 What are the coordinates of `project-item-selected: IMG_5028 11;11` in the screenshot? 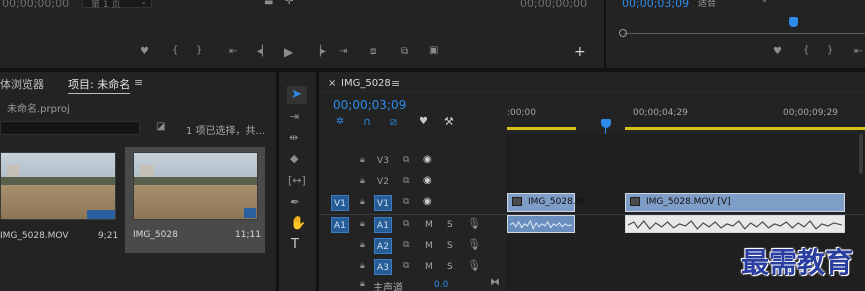 It's located at (195, 200).